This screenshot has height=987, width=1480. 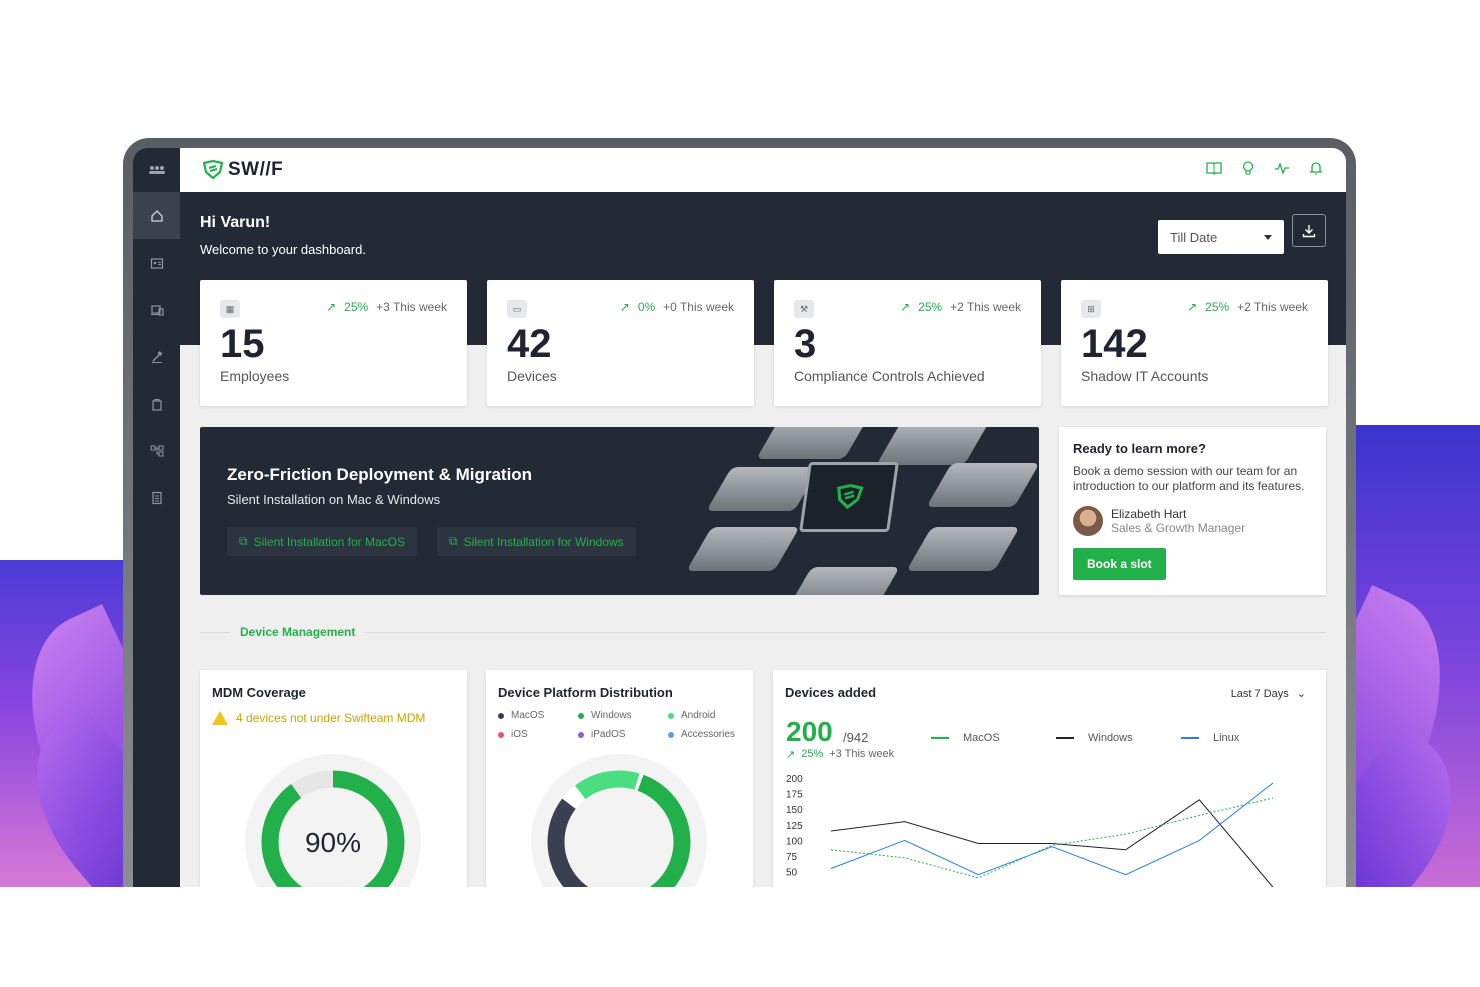 I want to click on mdm-warning: 4 devices not under Swifteam MDM, so click(x=318, y=718).